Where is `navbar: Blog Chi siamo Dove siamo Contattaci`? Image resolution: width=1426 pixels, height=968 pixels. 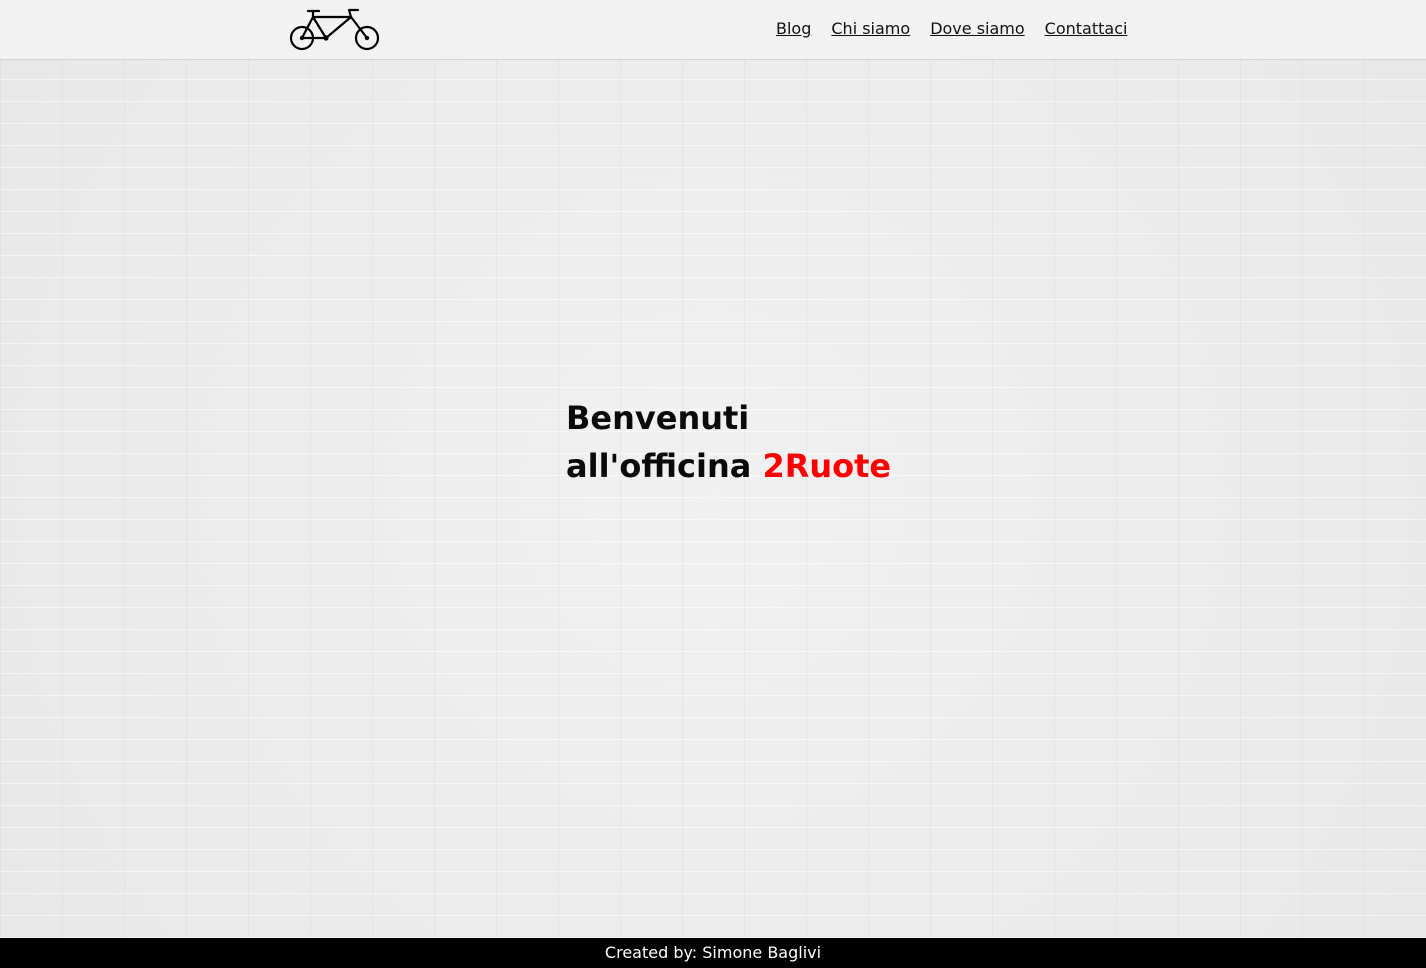
navbar: Blog Chi siamo Dove siamo Contattaci is located at coordinates (713, 30).